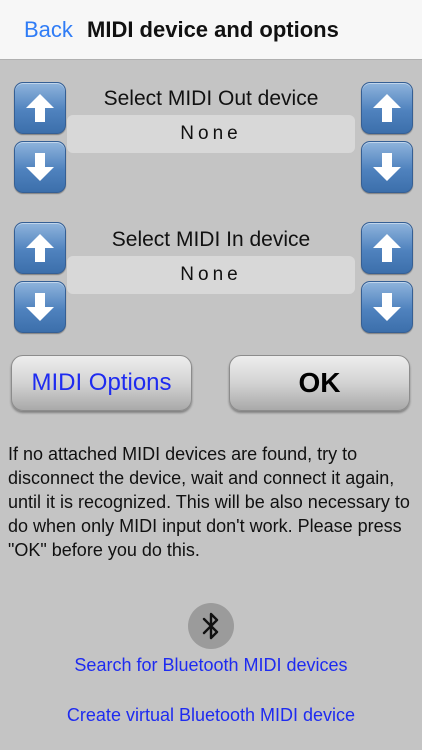  What do you see at coordinates (211, 134) in the screenshot?
I see `midi-out-value: None` at bounding box center [211, 134].